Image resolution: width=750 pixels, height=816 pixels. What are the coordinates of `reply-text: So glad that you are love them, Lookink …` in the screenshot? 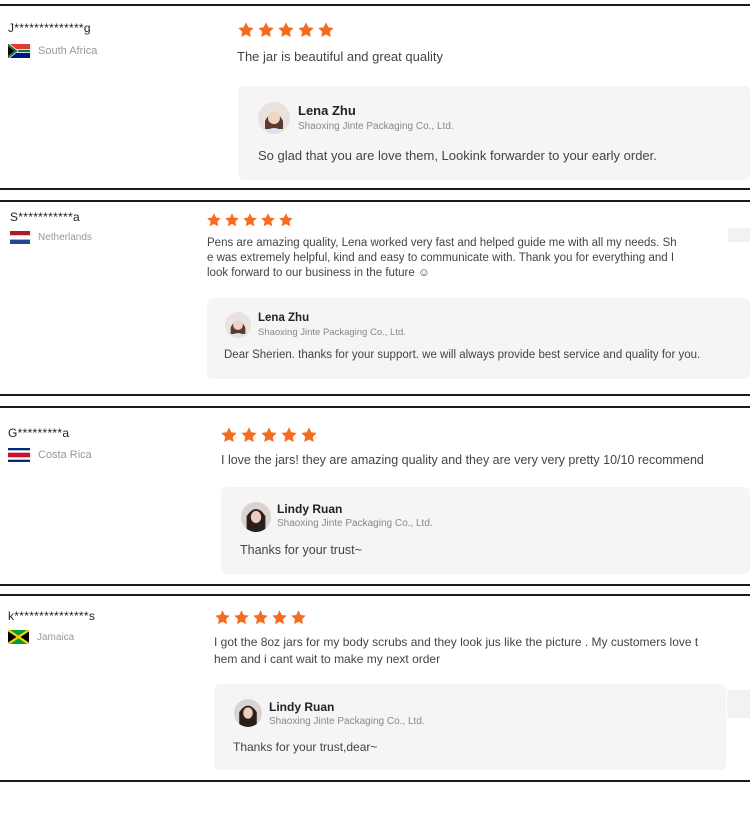 It's located at (457, 155).